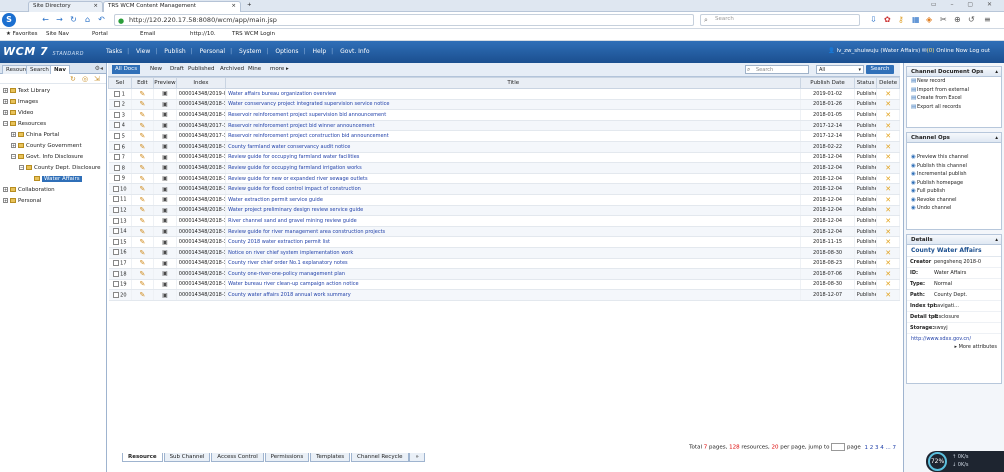 The height and width of the screenshot is (472, 1004). What do you see at coordinates (887, 19) in the screenshot?
I see `extension-icon: ✿` at bounding box center [887, 19].